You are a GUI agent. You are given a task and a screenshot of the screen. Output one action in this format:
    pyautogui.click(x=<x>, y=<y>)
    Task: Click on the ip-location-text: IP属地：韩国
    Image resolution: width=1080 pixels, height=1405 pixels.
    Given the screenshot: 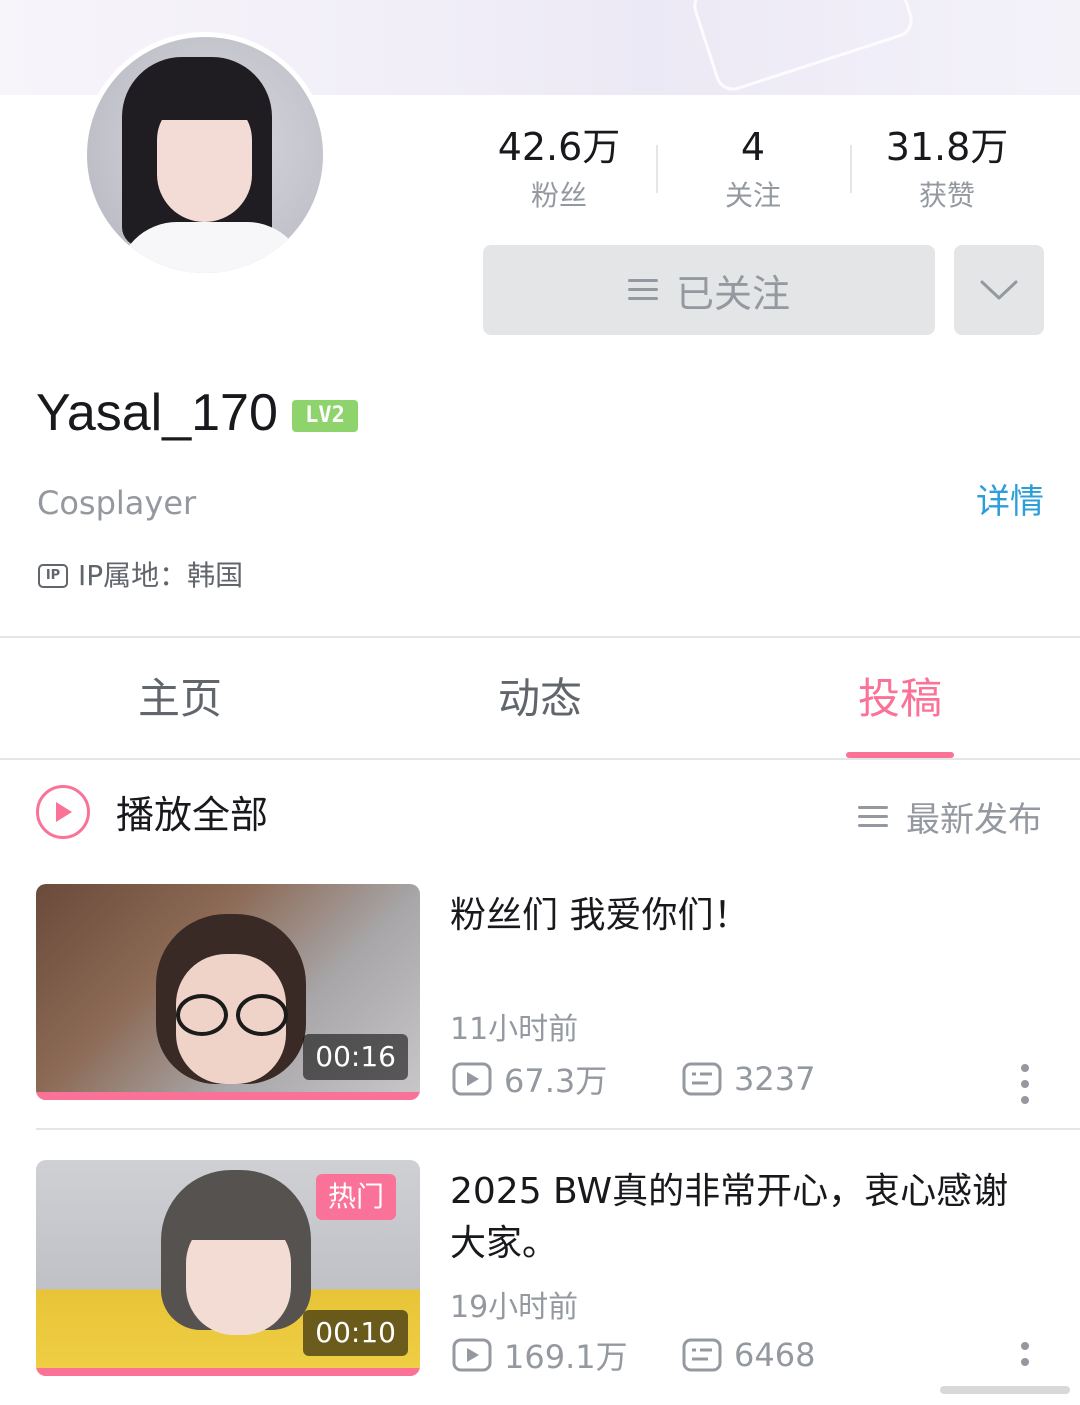 What is the action you would take?
    pyautogui.click(x=161, y=575)
    